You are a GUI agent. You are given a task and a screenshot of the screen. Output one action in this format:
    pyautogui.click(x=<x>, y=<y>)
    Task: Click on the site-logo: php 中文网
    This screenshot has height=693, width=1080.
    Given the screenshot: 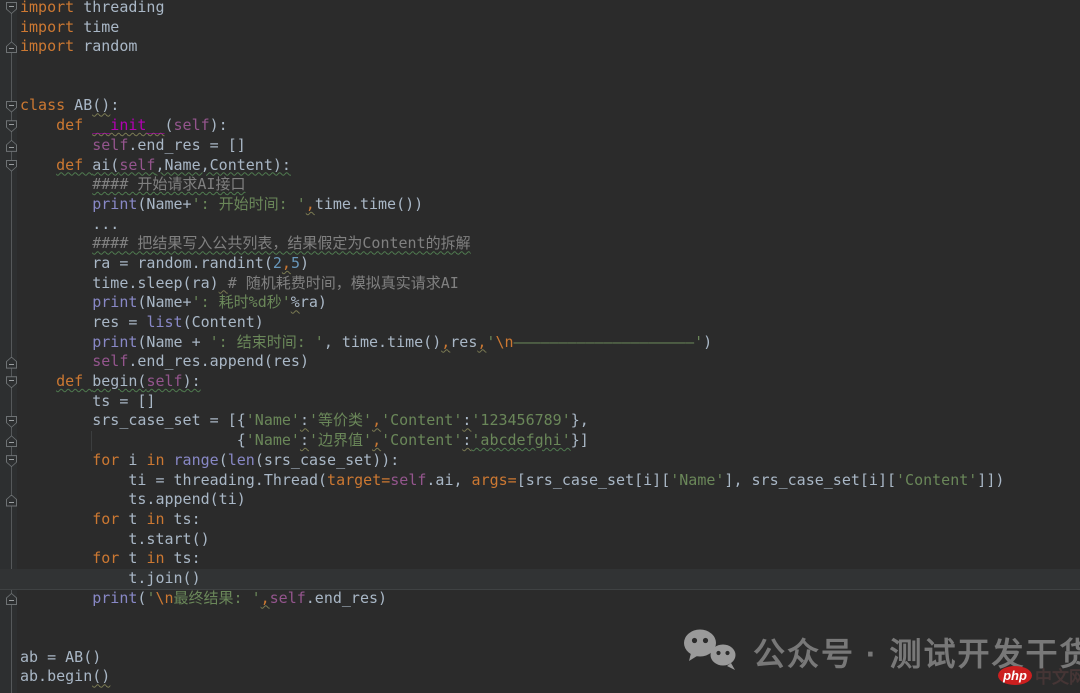 What is the action you would take?
    pyautogui.click(x=1039, y=675)
    